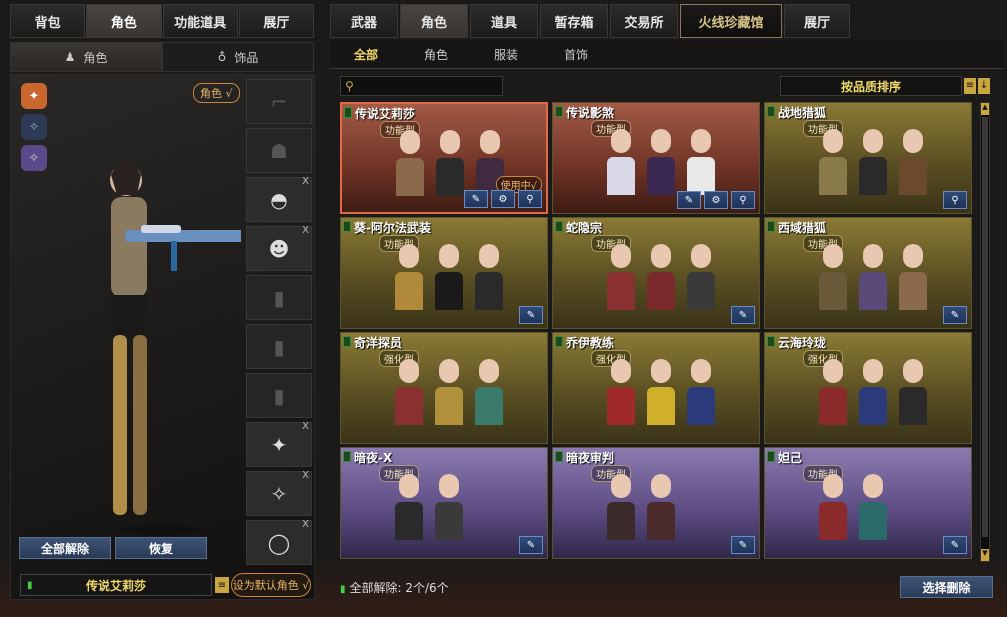 The height and width of the screenshot is (617, 1007). What do you see at coordinates (65, 548) in the screenshot?
I see `unequip-all-button: 全部解除` at bounding box center [65, 548].